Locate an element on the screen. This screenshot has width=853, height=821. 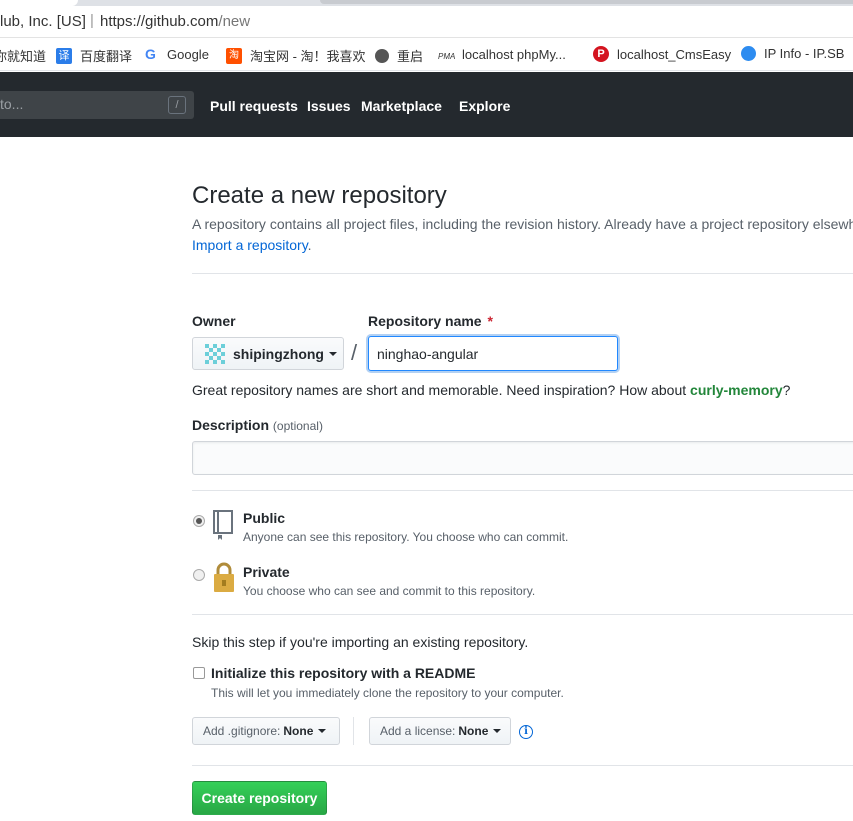
gitignore-select: Add .gitignore: None is located at coordinates (266, 731).